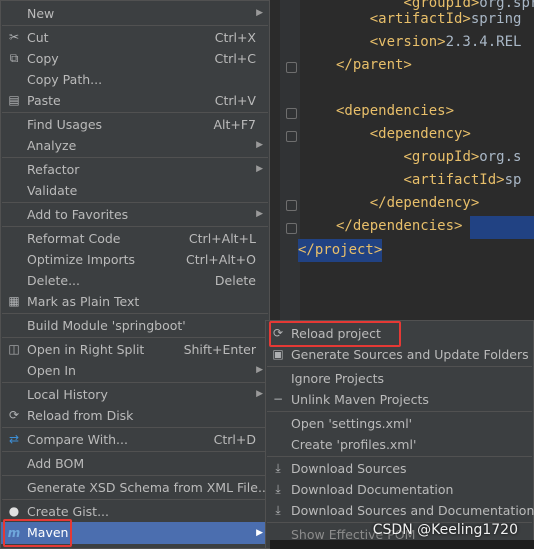 The height and width of the screenshot is (549, 534). I want to click on menu-item-download-sources-and-docs: ⤓ Download Sources and Documentation, so click(400, 510).